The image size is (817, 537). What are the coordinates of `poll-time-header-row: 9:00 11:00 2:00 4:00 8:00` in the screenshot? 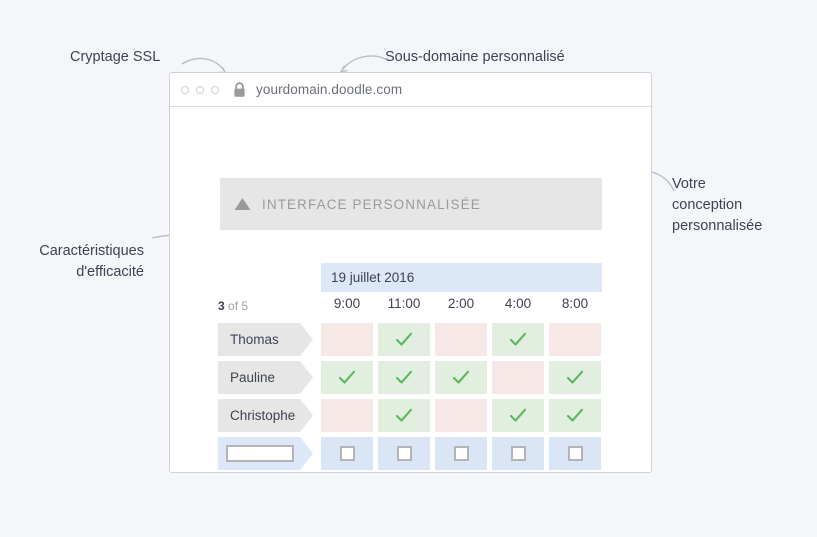 It's located at (463, 303).